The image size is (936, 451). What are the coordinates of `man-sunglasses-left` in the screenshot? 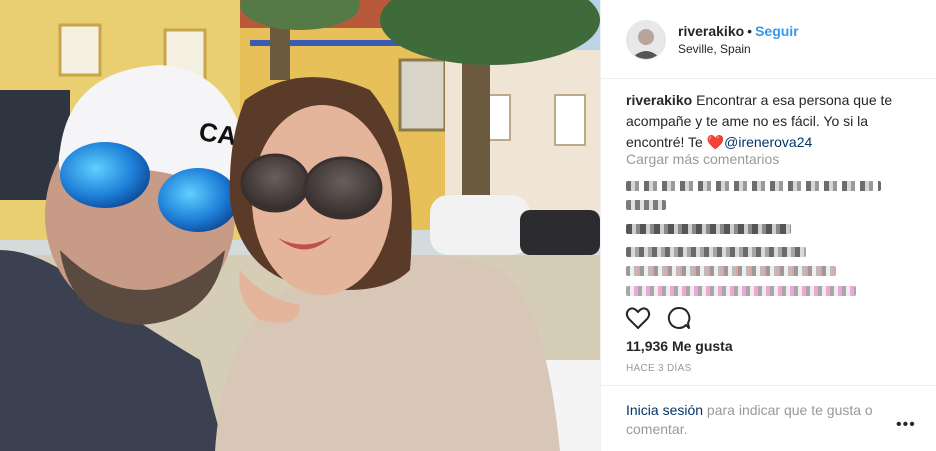 It's located at (105, 175).